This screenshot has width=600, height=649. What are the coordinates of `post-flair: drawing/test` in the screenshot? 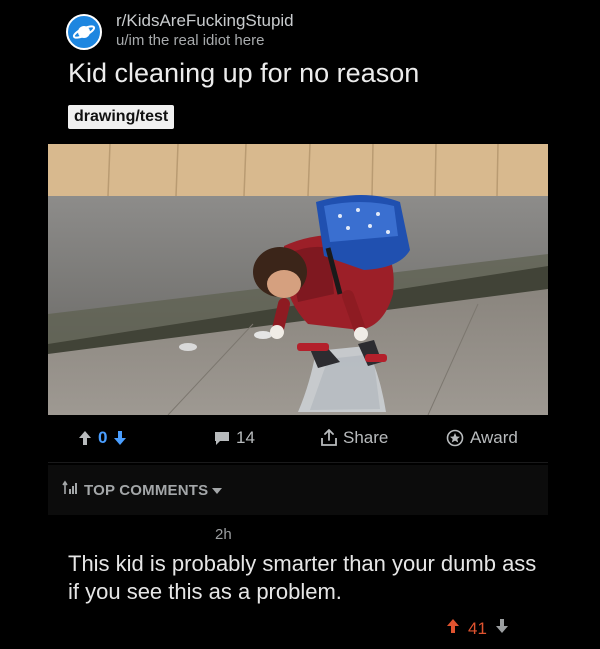 It's located at (121, 117).